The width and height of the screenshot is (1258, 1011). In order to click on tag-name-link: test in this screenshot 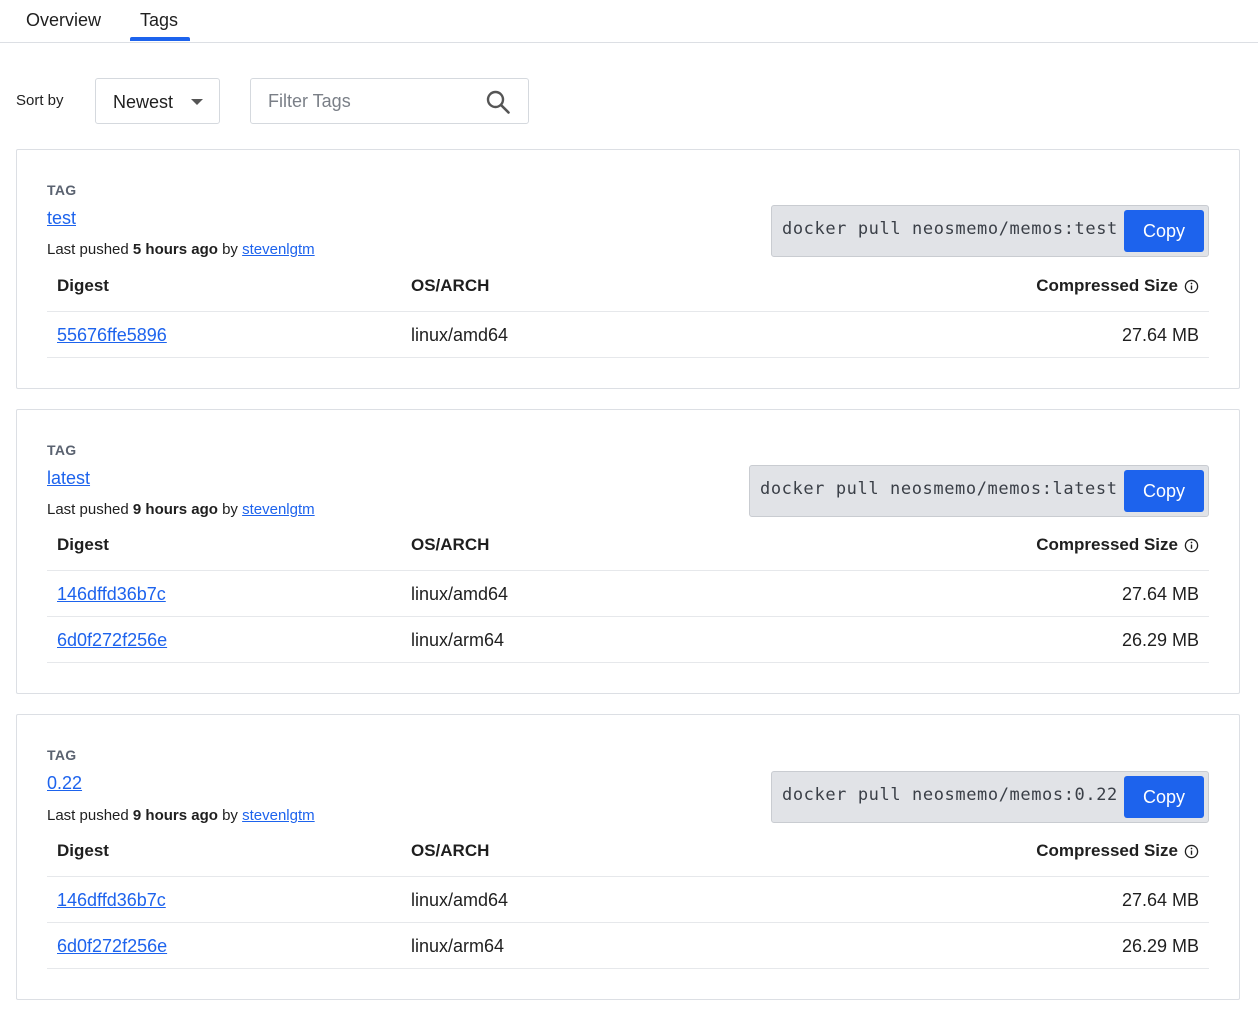, I will do `click(61, 218)`.